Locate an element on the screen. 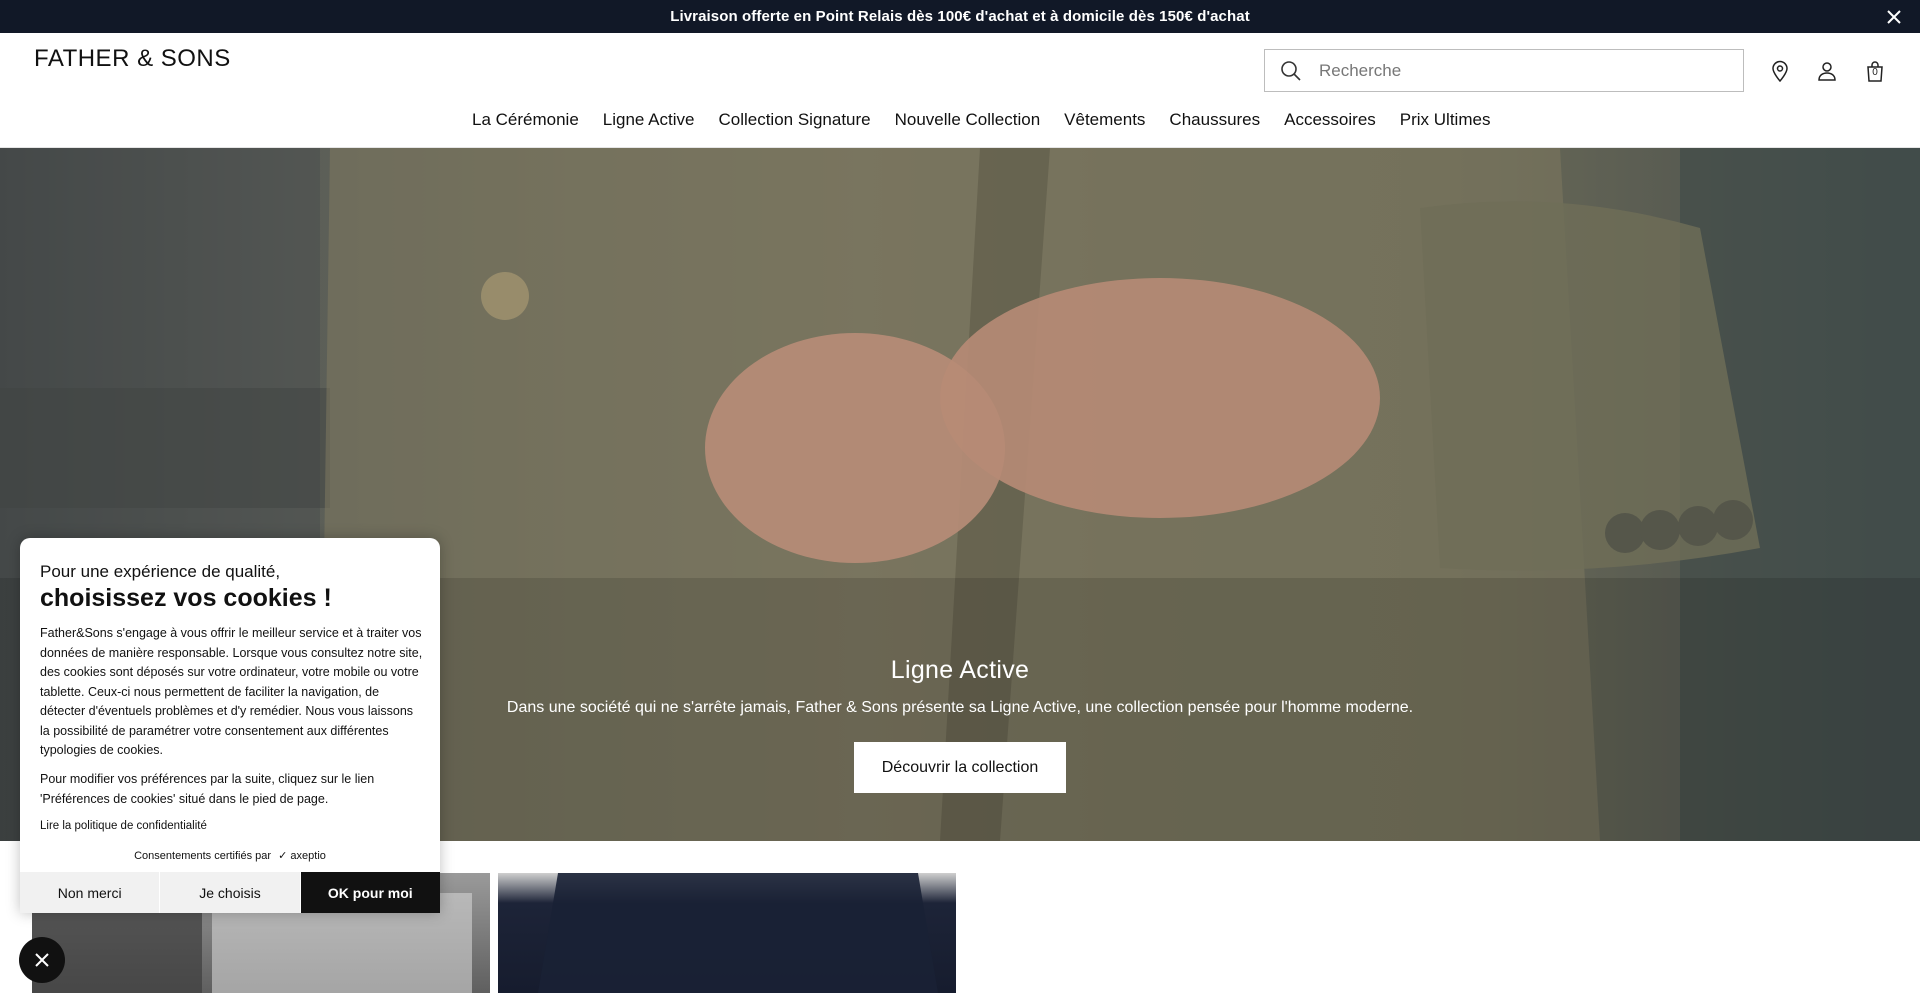  nav-item-prix-ultimes: Prix Ultimes is located at coordinates (1445, 120).